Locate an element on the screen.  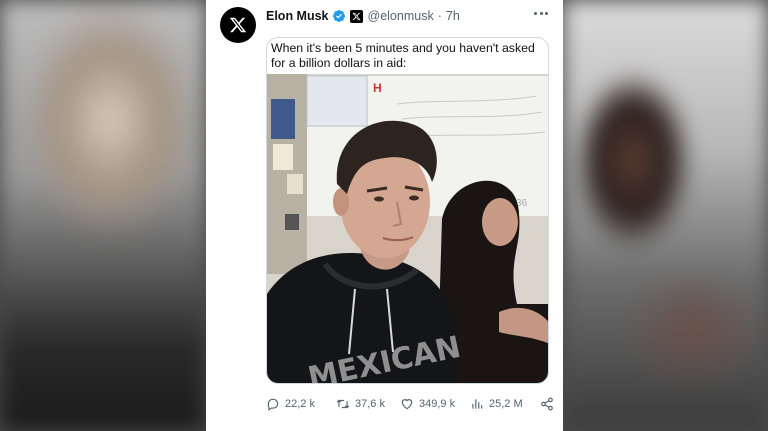
more-icon is located at coordinates (541, 14).